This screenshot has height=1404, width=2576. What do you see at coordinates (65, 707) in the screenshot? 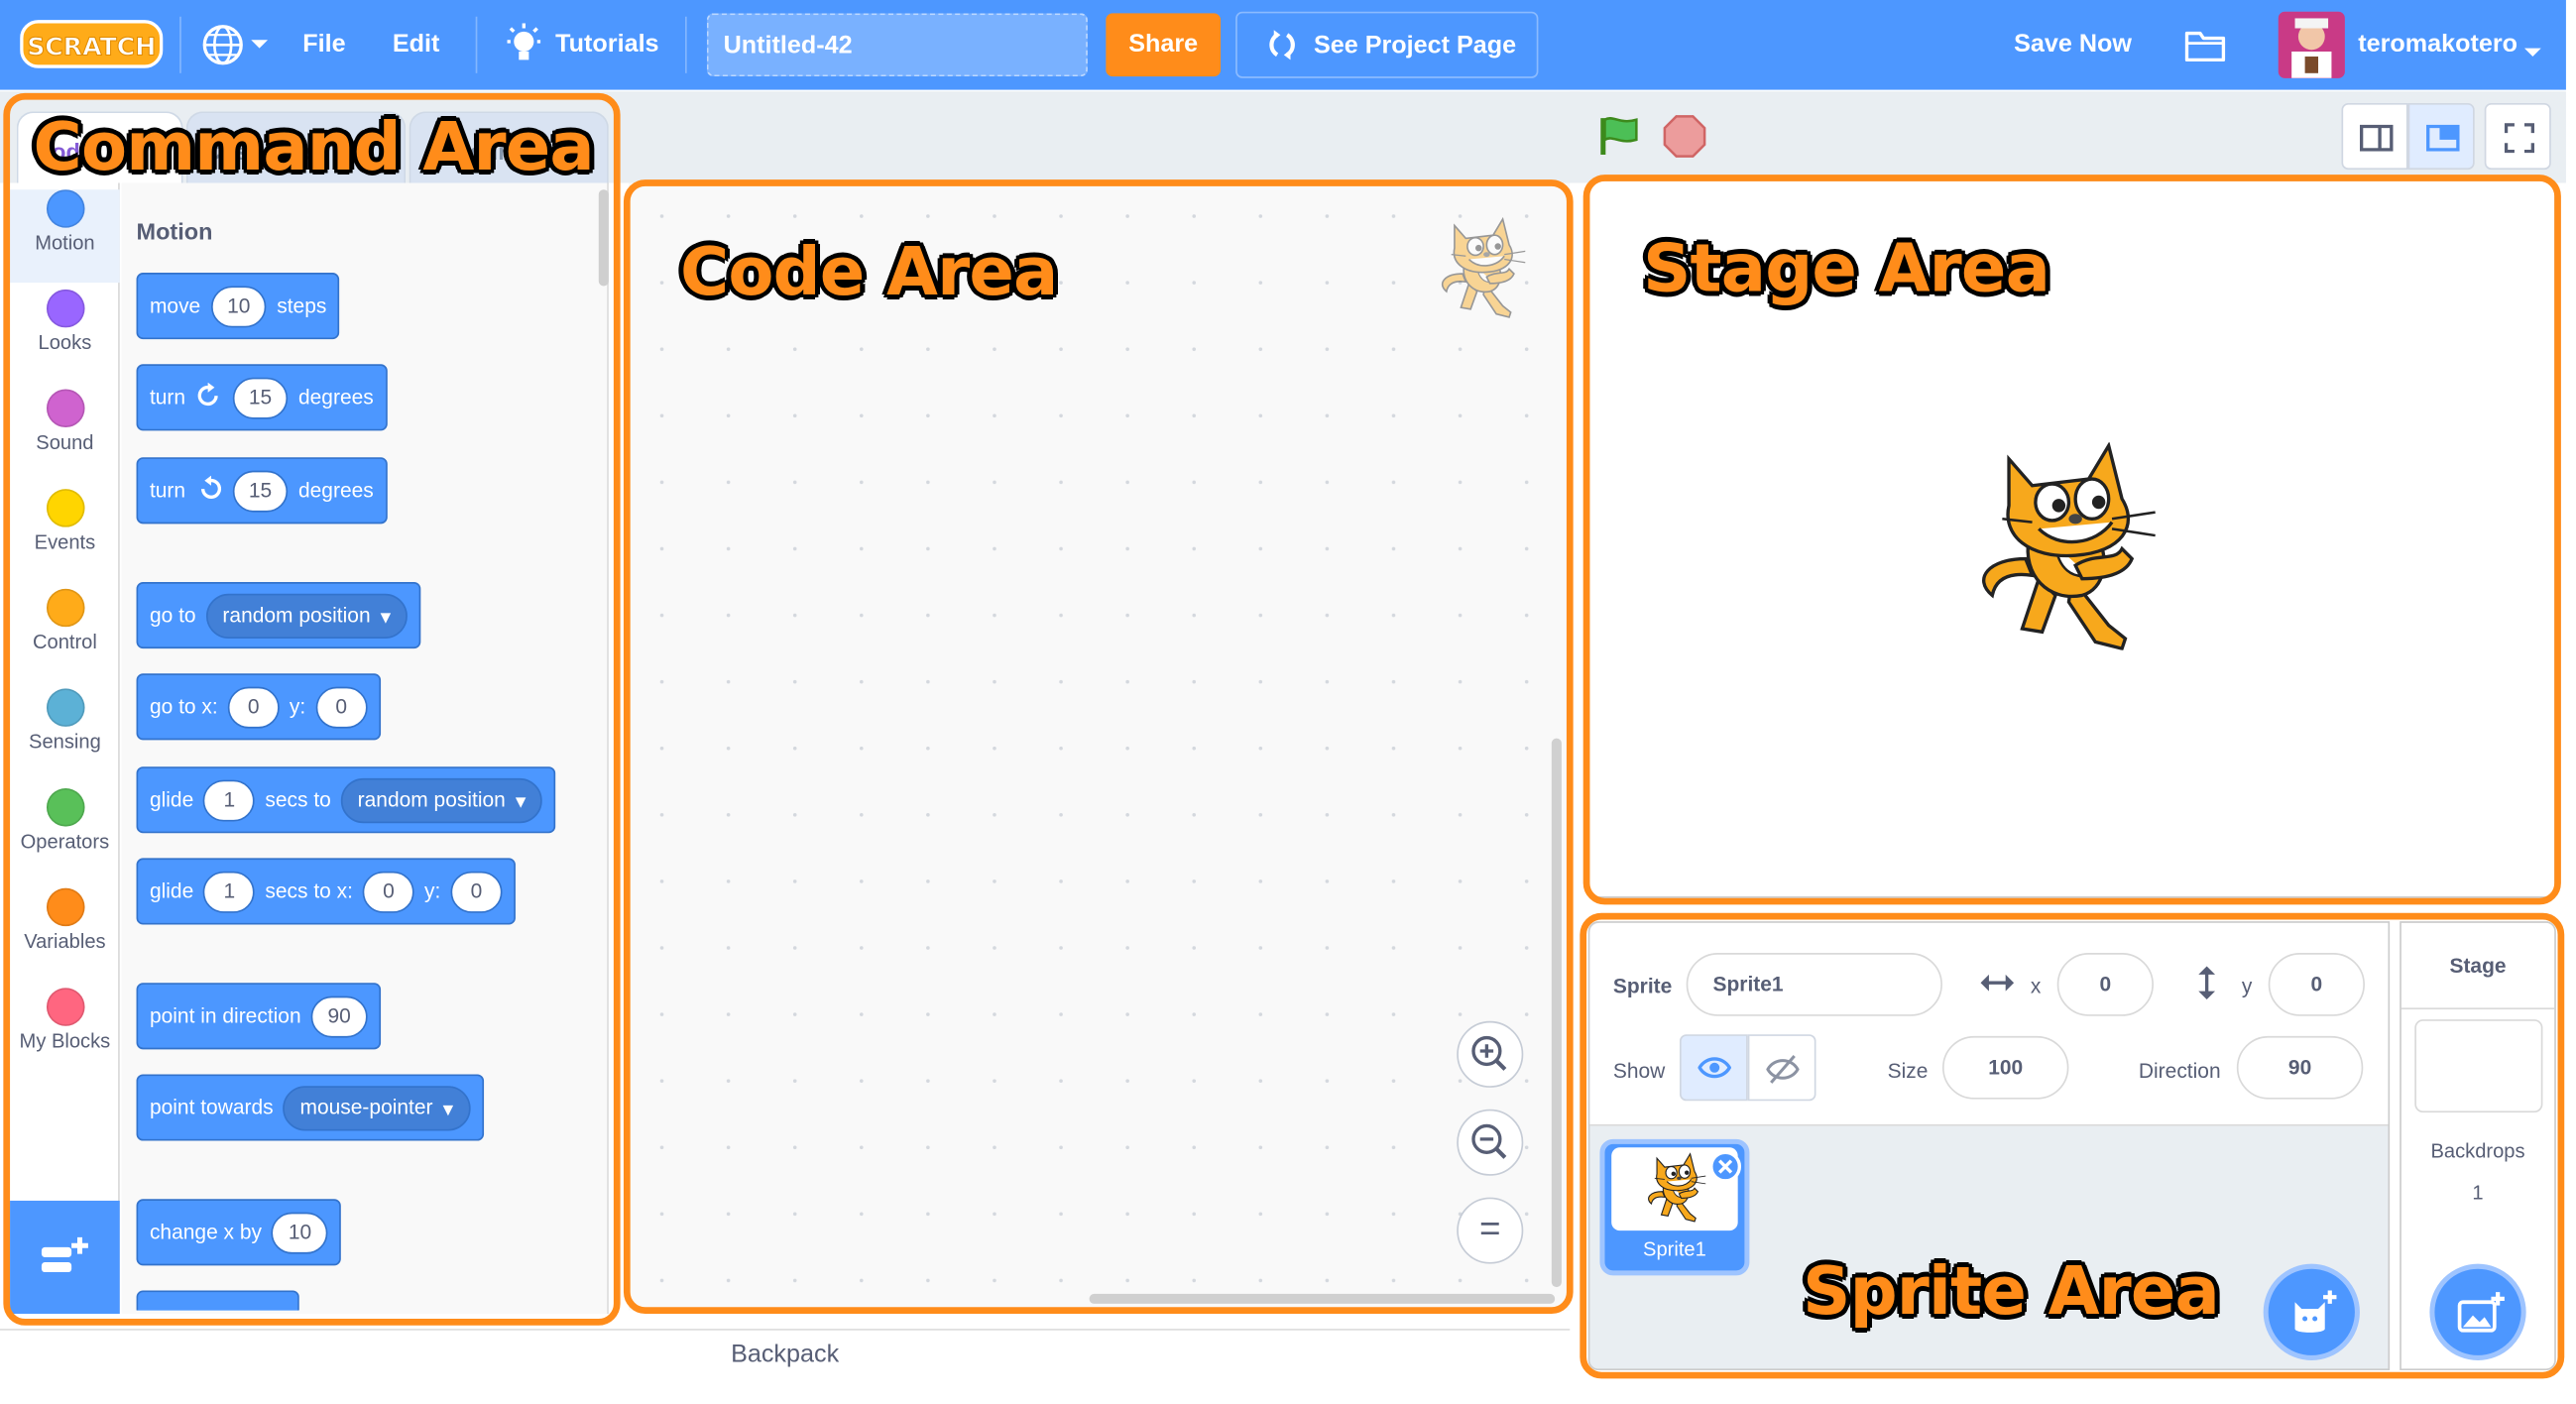
I see `category-dot` at bounding box center [65, 707].